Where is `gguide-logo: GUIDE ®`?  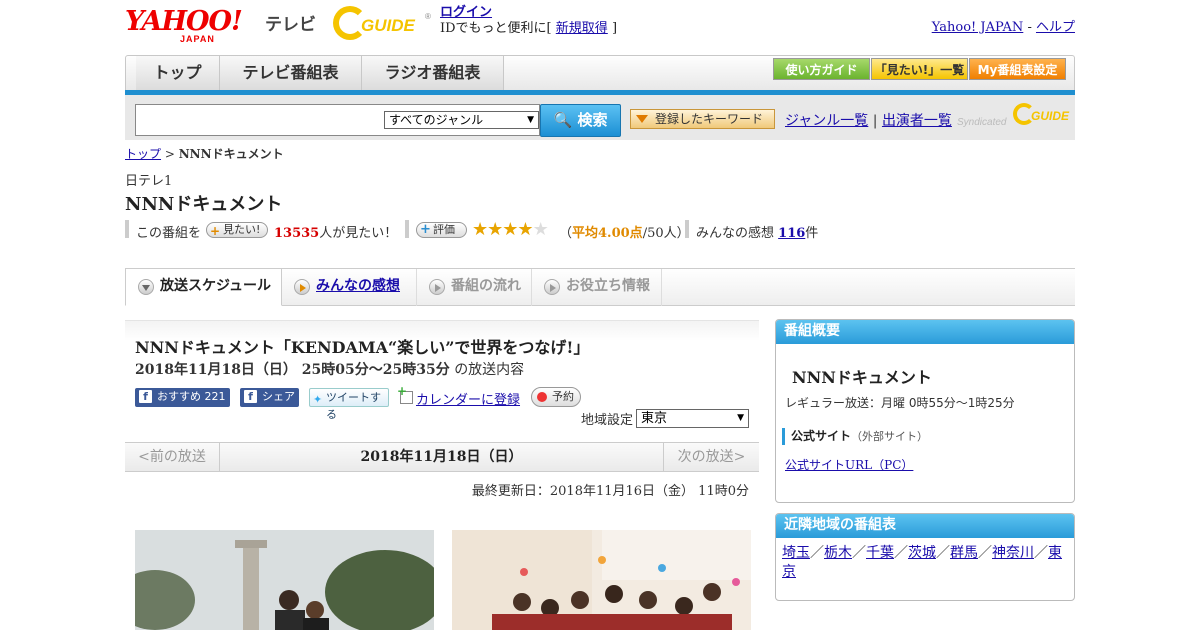
gguide-logo: GUIDE ® is located at coordinates (383, 24).